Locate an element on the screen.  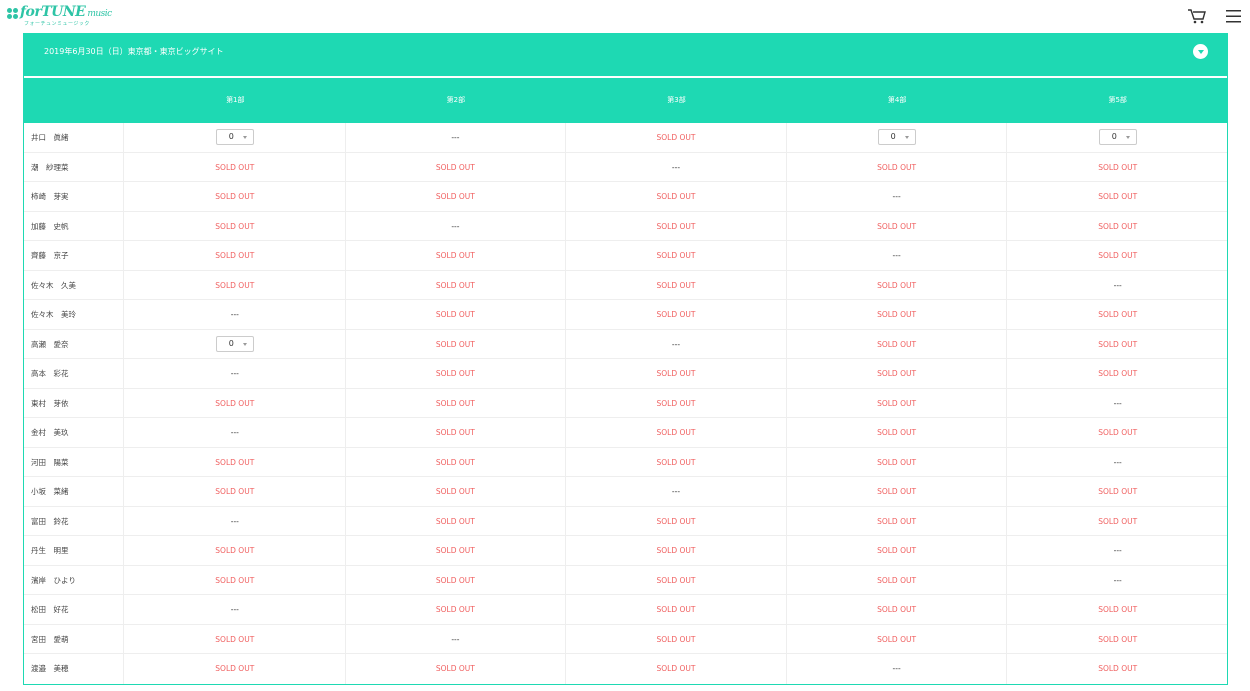
collapse-toggle-button is located at coordinates (1200, 51).